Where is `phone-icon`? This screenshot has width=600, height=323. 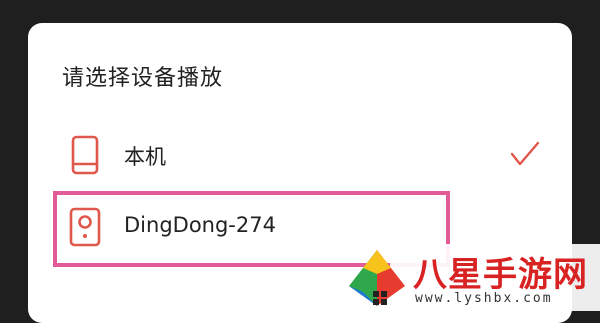 phone-icon is located at coordinates (85, 155).